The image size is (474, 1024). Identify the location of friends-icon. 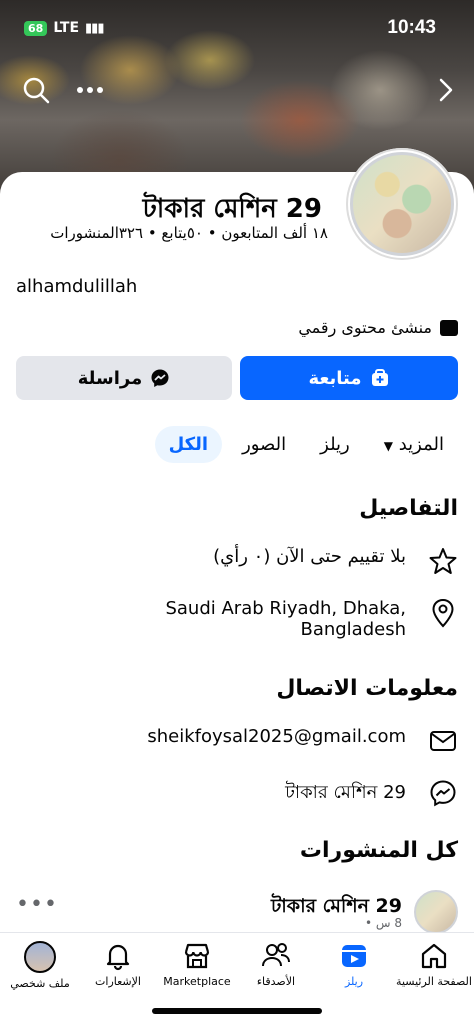
(276, 955).